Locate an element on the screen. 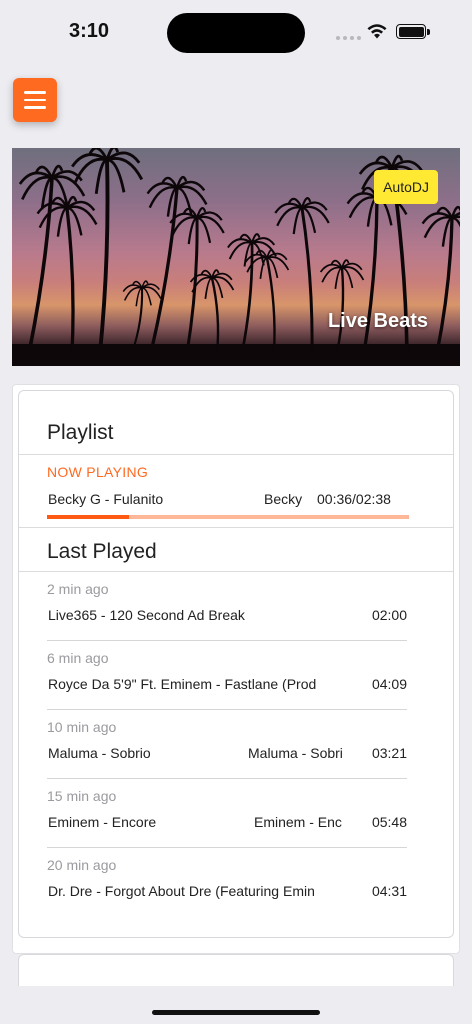 Image resolution: width=472 pixels, height=1024 pixels. progress-bar is located at coordinates (228, 517).